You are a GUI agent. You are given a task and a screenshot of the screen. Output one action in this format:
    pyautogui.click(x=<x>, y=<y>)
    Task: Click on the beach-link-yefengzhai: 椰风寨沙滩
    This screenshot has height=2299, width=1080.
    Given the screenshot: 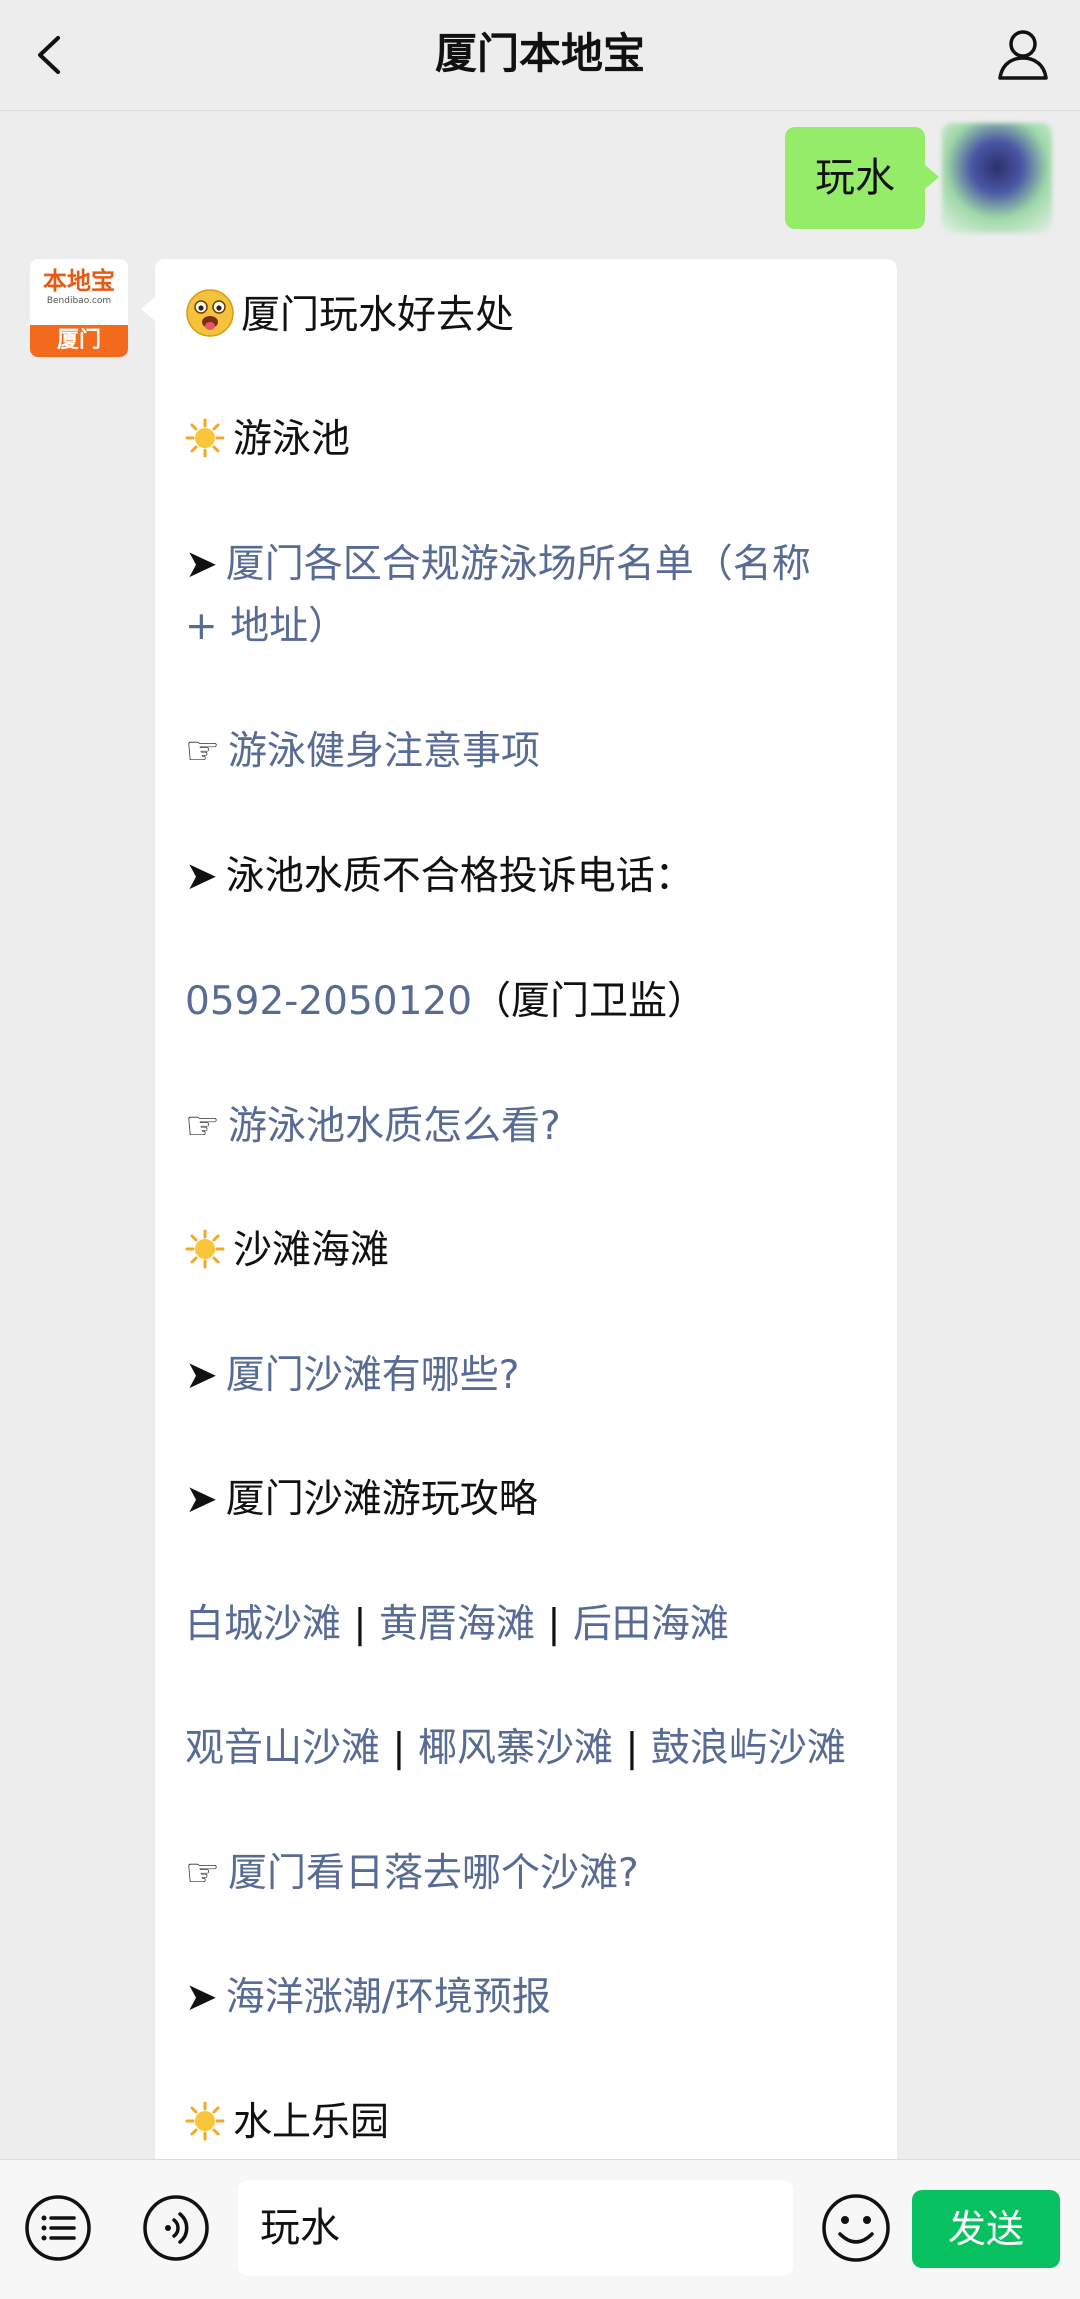 What is the action you would take?
    pyautogui.click(x=515, y=1748)
    